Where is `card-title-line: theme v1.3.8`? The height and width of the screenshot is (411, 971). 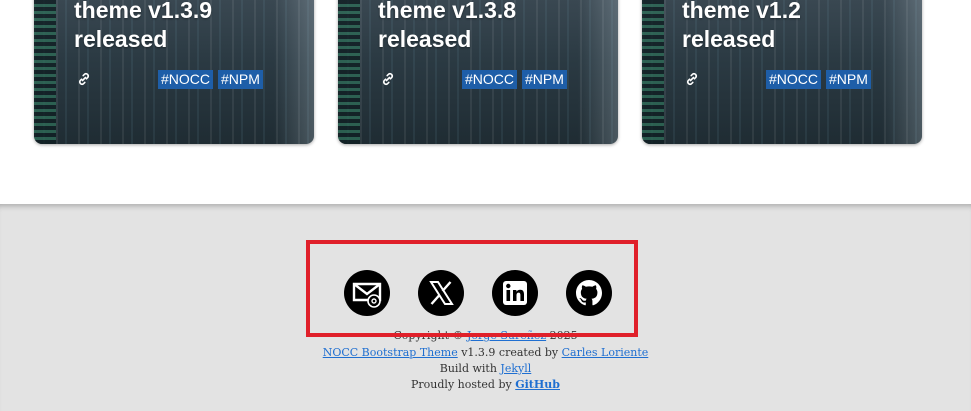
card-title-line: theme v1.3.8 is located at coordinates (447, 11).